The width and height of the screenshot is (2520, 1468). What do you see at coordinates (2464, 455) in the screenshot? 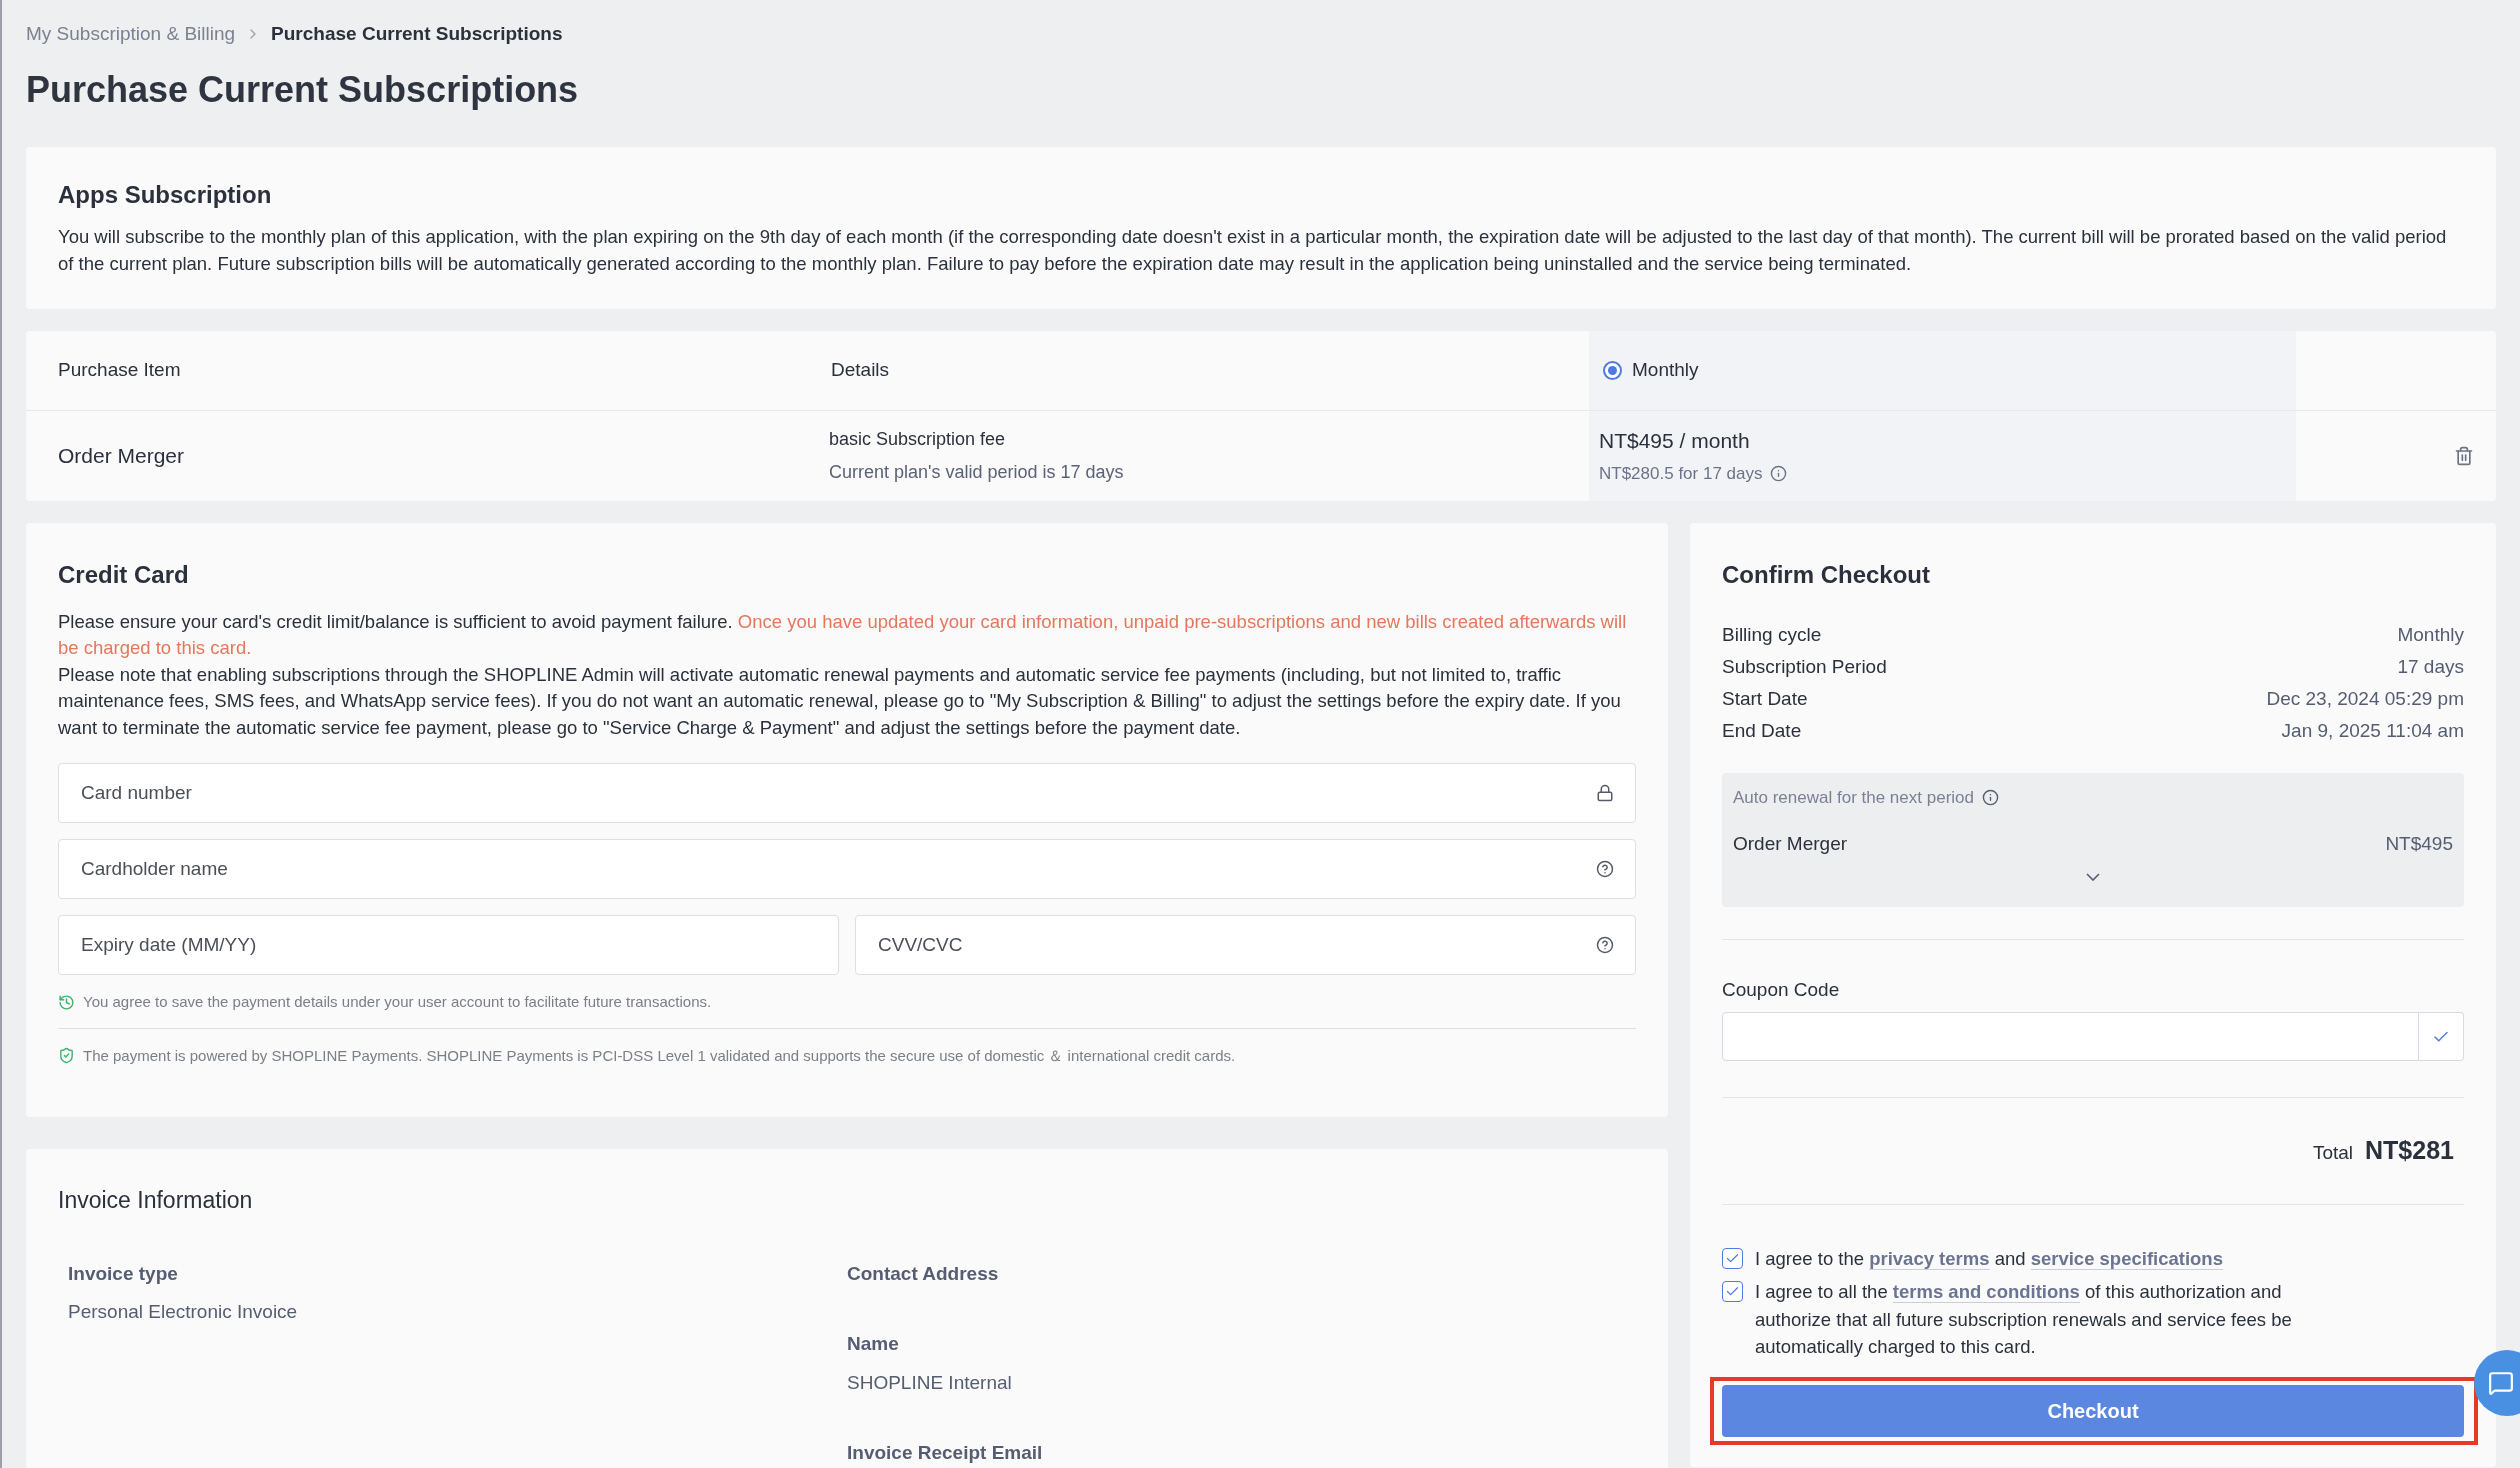
I see `delete-button` at bounding box center [2464, 455].